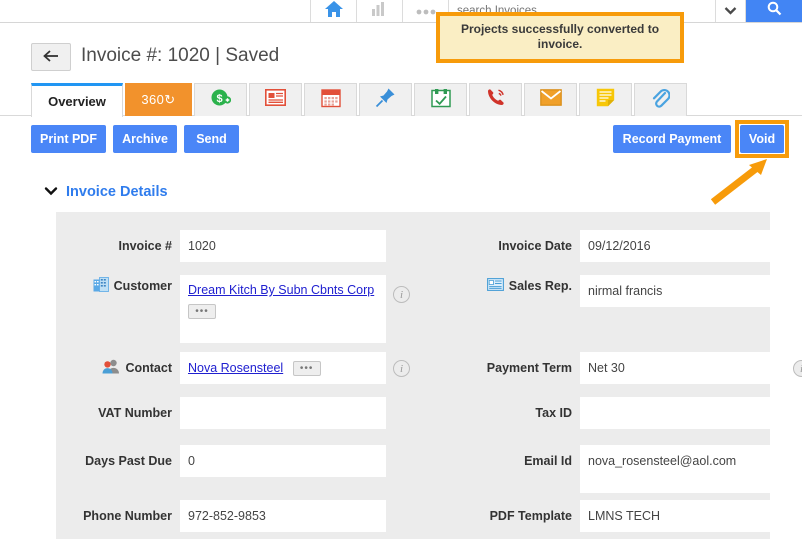  I want to click on sticky-note-icon, so click(605, 100).